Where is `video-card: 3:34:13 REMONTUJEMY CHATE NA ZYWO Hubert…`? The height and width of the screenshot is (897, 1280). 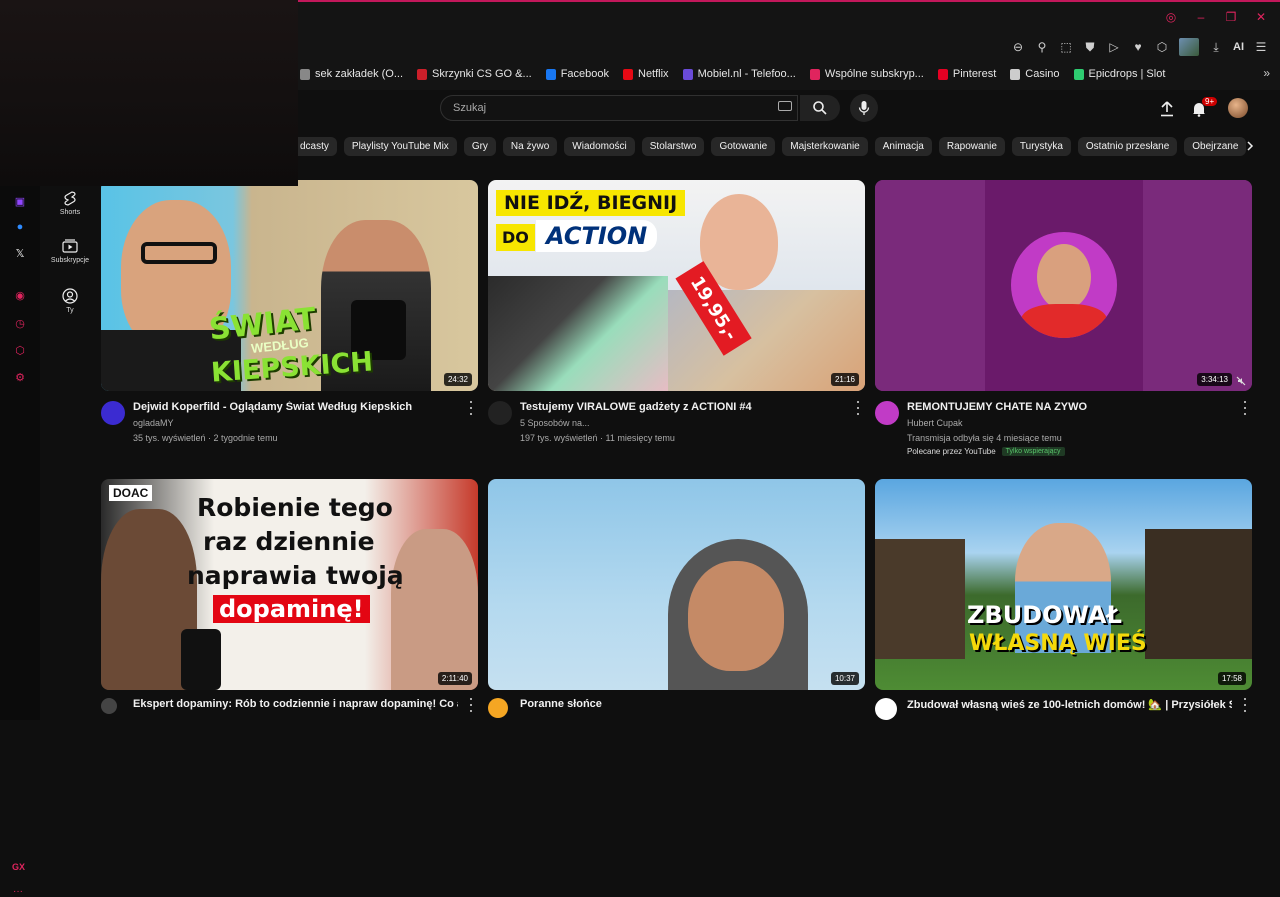 video-card: 3:34:13 REMONTUJEMY CHATE NA ZYWO Hubert… is located at coordinates (1063, 318).